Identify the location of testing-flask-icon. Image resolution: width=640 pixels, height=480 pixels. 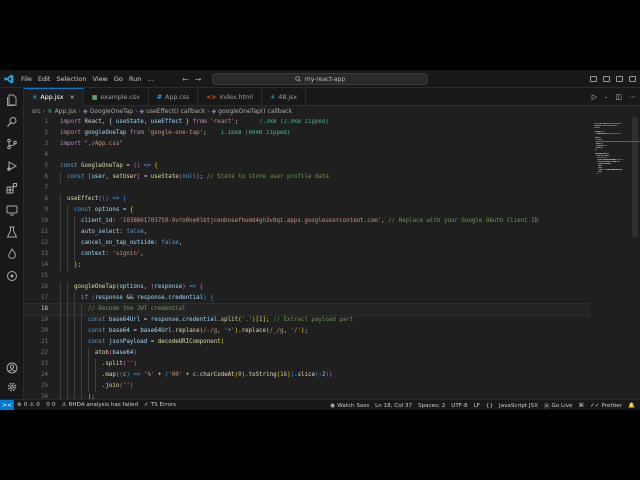
(12, 232).